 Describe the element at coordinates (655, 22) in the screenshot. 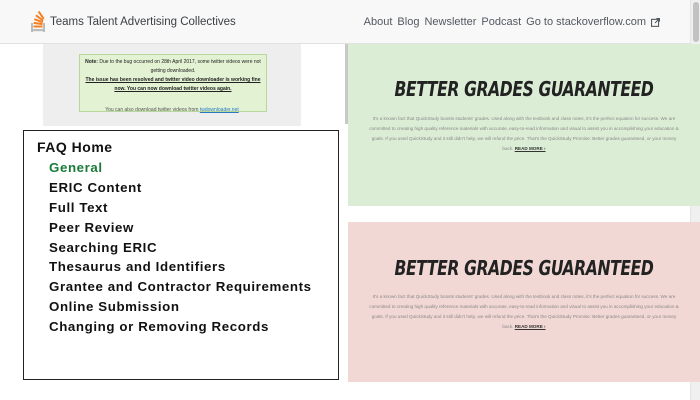

I see `external-link-icon` at that location.